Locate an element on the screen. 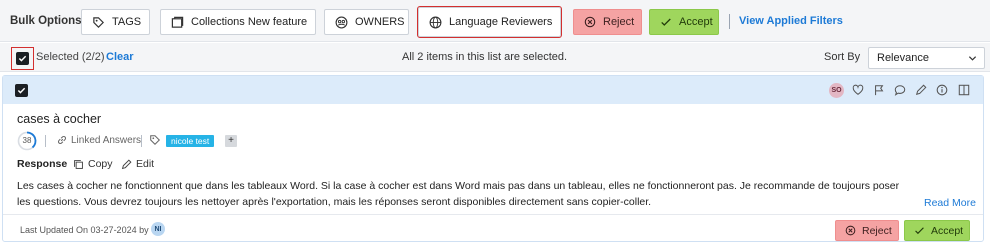 This screenshot has width=990, height=244. updater-avatar: NI is located at coordinates (158, 229).